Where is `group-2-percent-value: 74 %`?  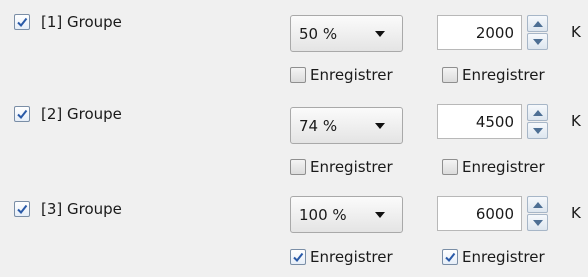
group-2-percent-value: 74 % is located at coordinates (318, 126).